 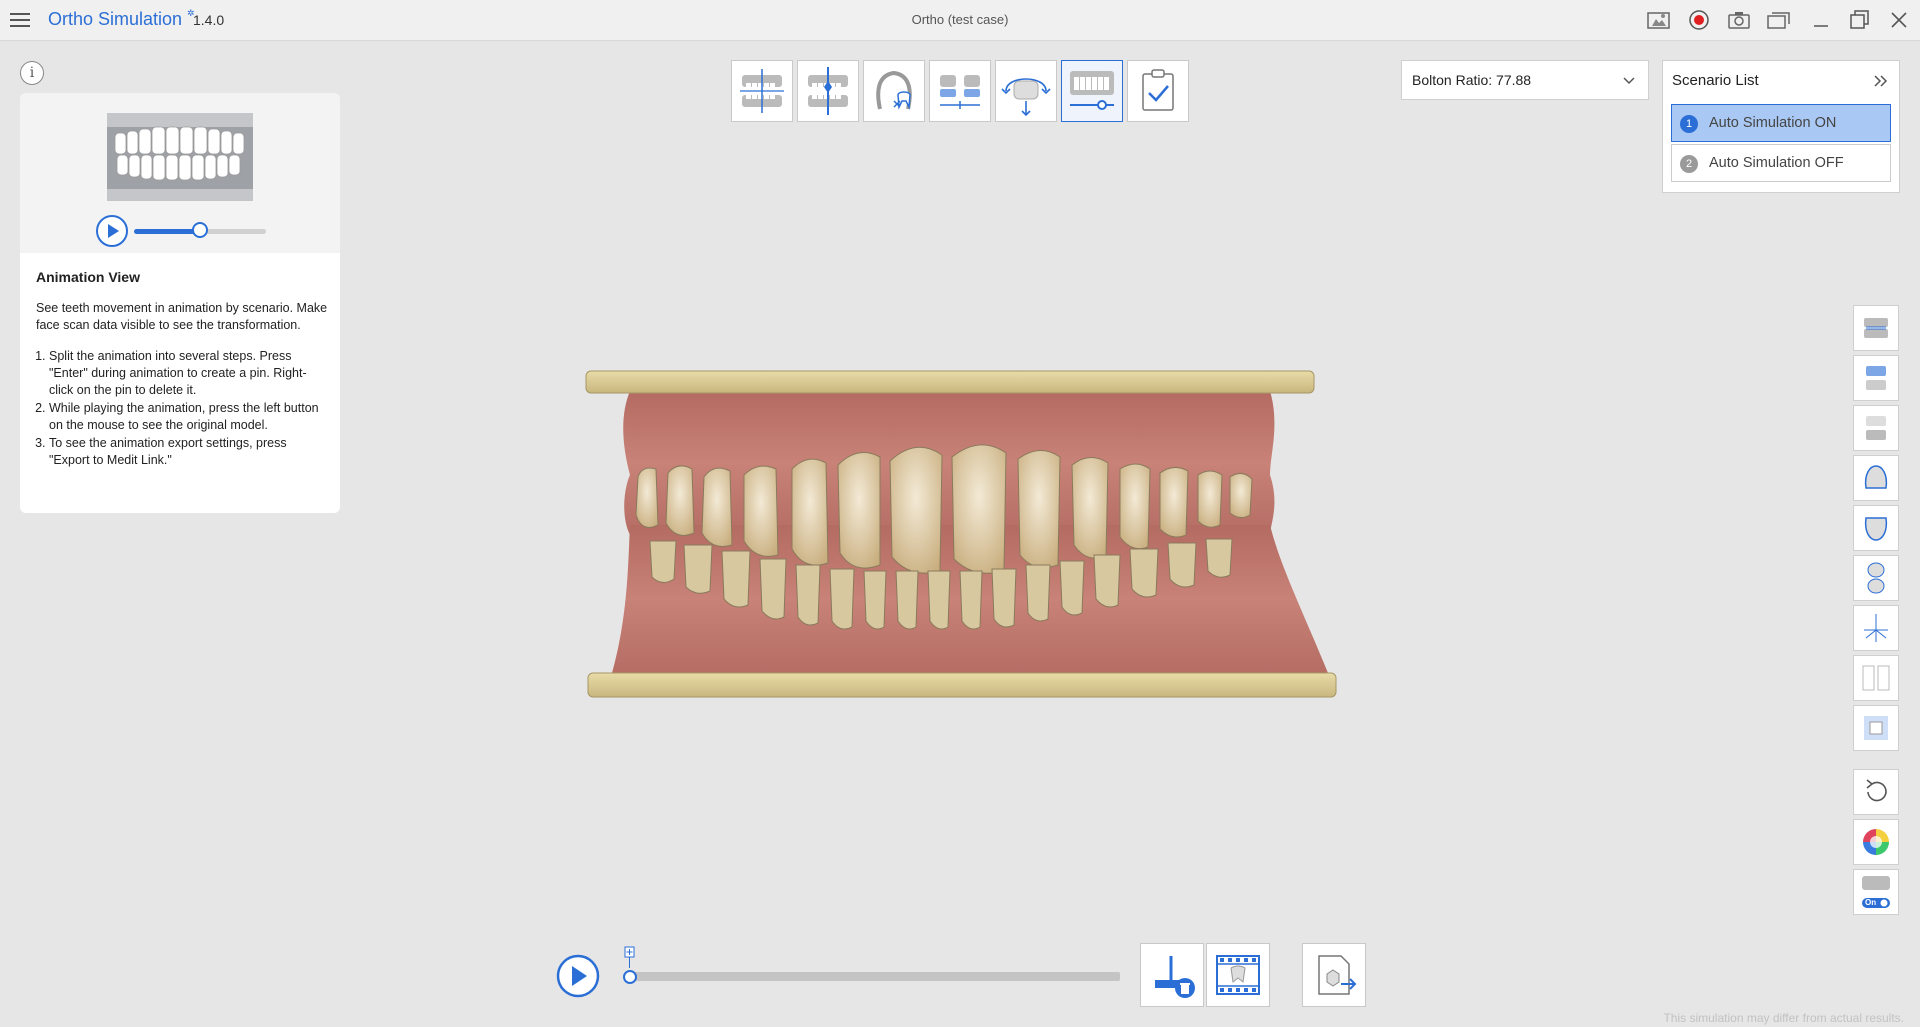 What do you see at coordinates (950, 382) in the screenshot?
I see `upper-base-plate` at bounding box center [950, 382].